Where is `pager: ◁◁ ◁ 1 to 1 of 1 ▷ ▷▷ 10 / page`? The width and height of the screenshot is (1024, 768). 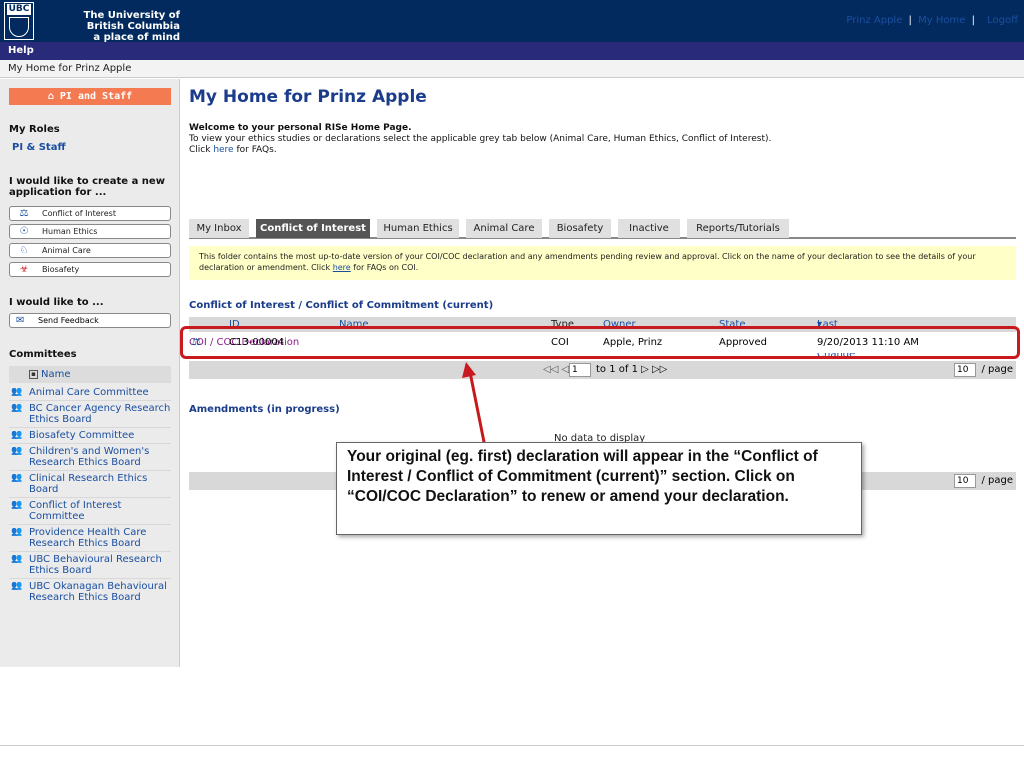
pager: ◁◁ ◁ 1 to 1 of 1 ▷ ▷▷ 10 / page is located at coordinates (602, 370).